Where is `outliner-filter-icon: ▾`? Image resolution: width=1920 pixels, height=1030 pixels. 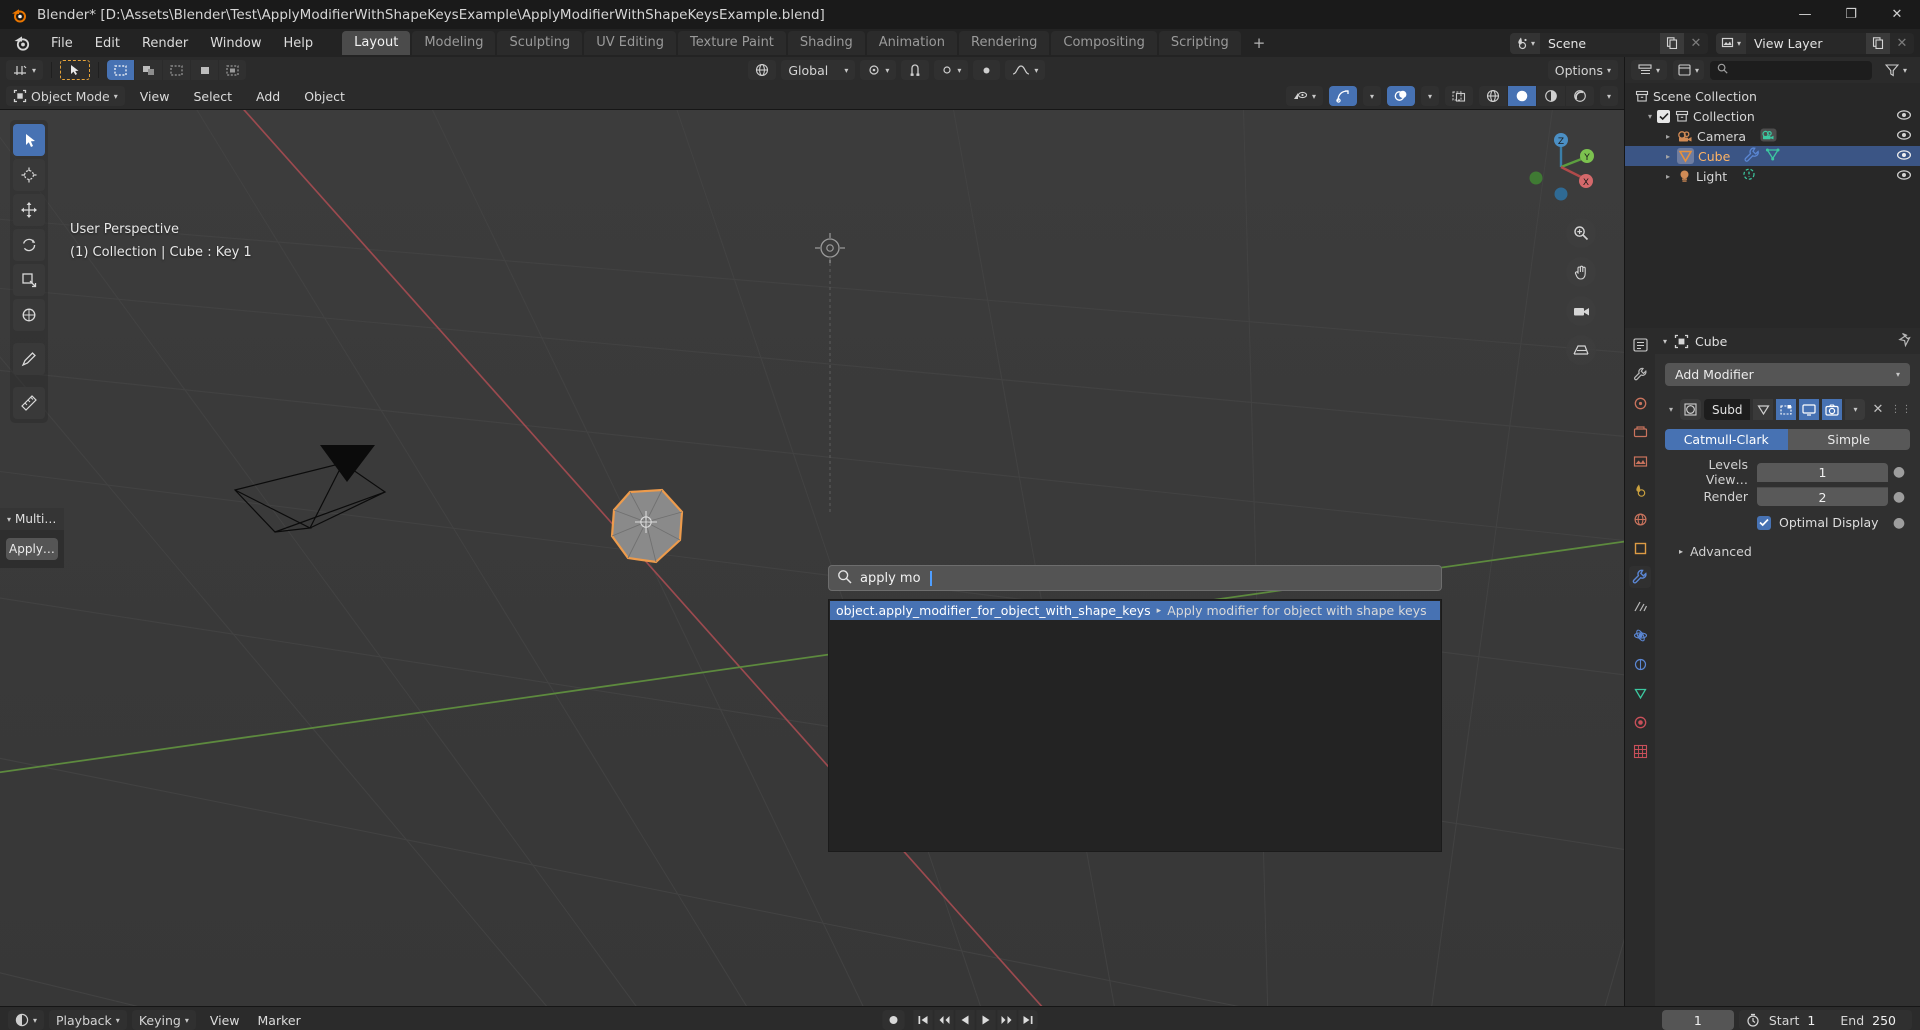 outliner-filter-icon: ▾ is located at coordinates (1896, 70).